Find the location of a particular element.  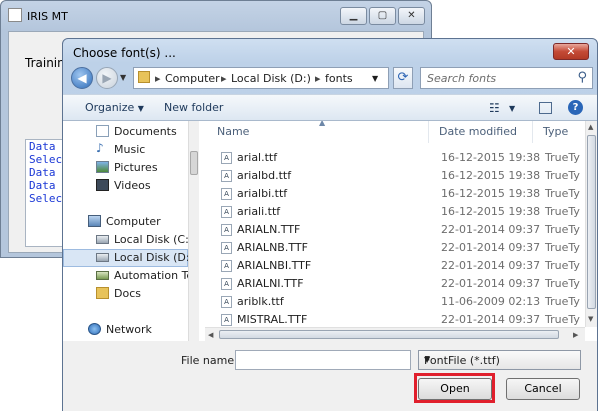

computer-icon is located at coordinates (94, 221).